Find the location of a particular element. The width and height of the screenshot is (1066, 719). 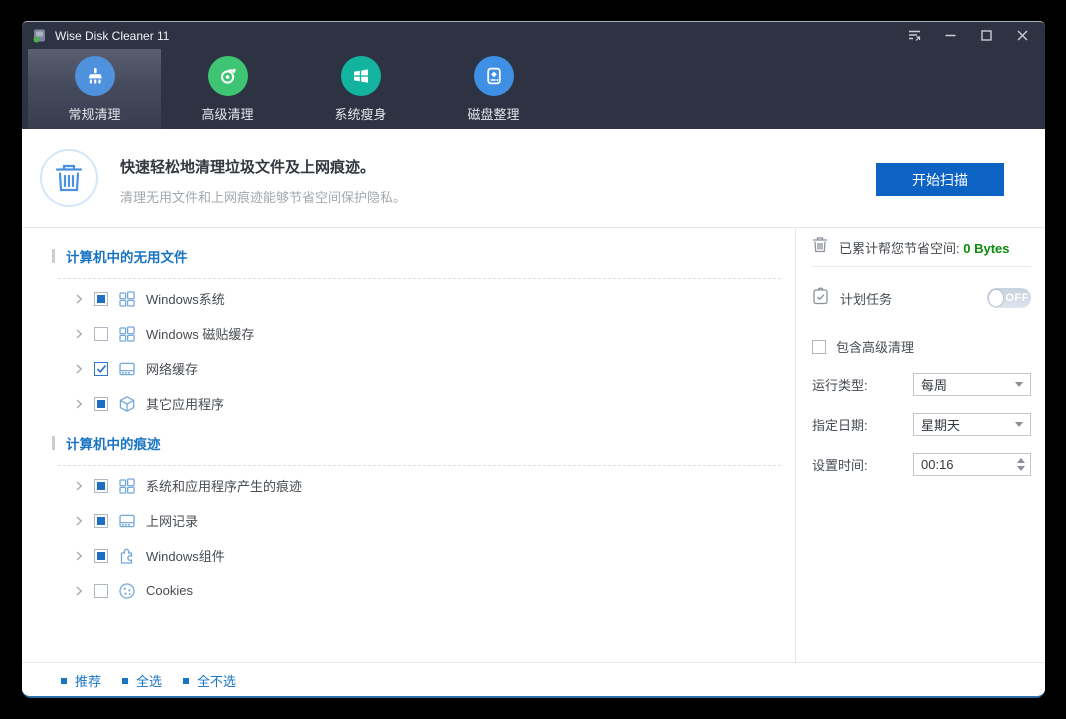

toggle-state-label: OFF is located at coordinates (1017, 298).